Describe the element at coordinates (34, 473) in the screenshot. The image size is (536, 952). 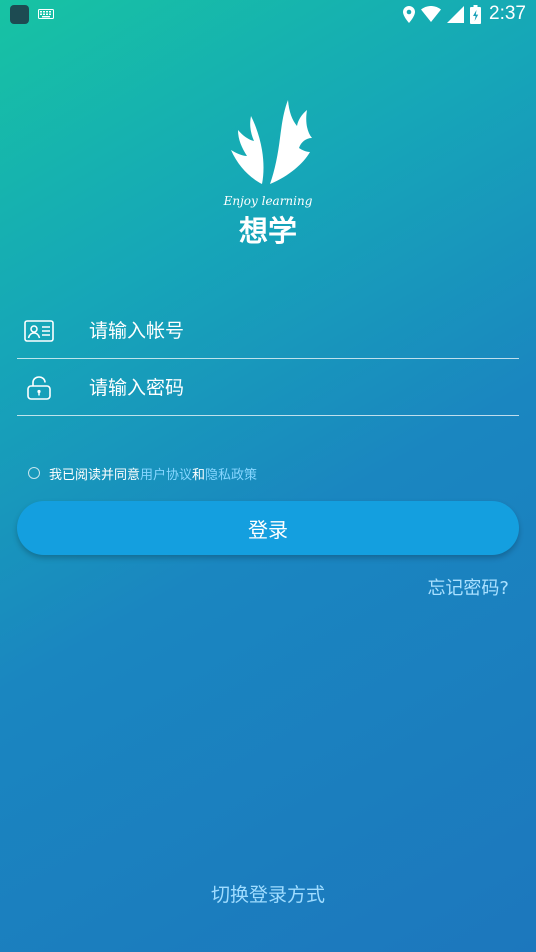
I see `agreement-checkbox` at that location.